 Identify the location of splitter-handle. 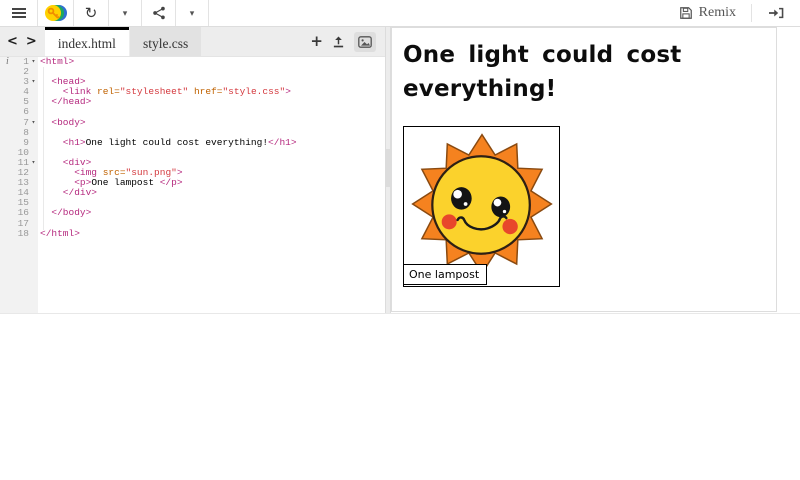
(388, 168).